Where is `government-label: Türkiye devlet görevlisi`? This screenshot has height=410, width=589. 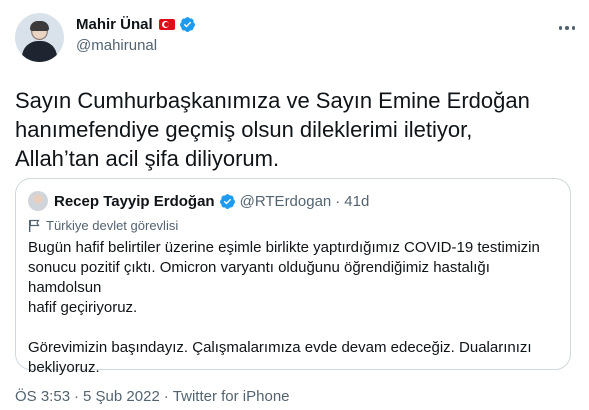
government-label: Türkiye devlet görevlisi is located at coordinates (103, 225).